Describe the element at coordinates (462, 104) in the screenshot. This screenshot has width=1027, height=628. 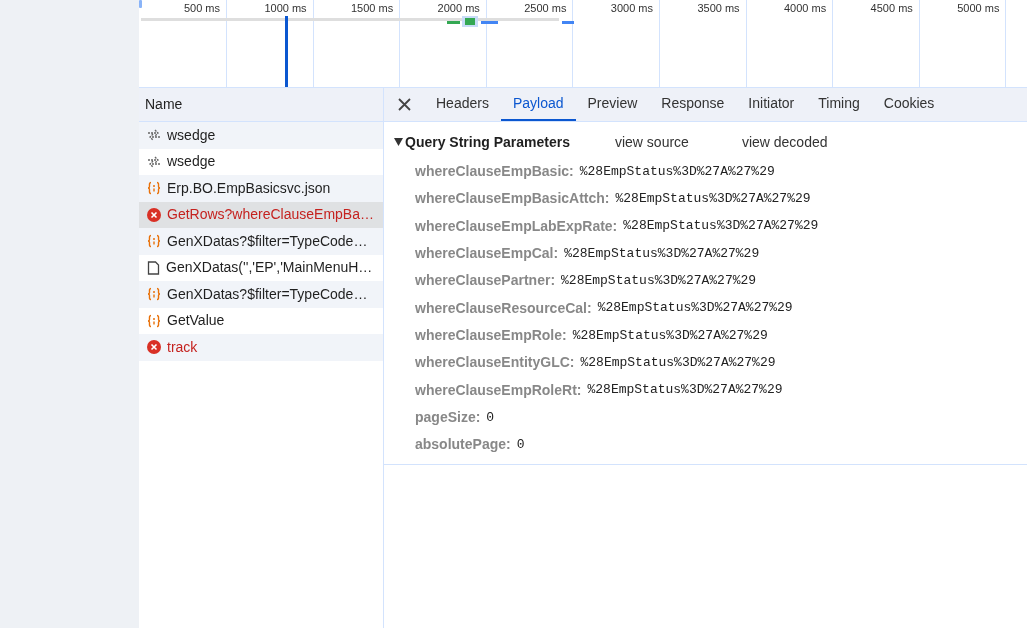
I see `tab: Headers` at that location.